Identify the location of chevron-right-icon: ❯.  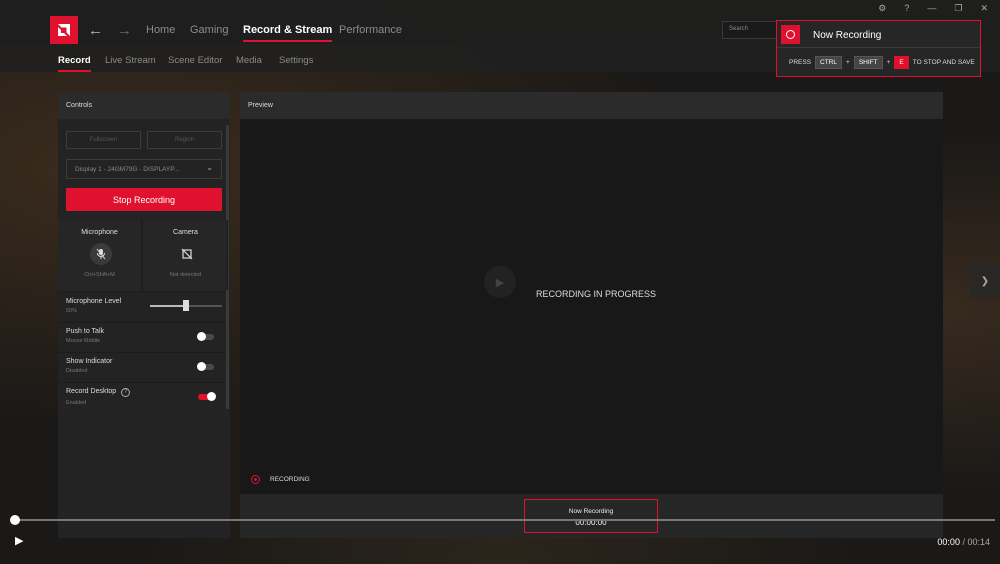
(985, 281).